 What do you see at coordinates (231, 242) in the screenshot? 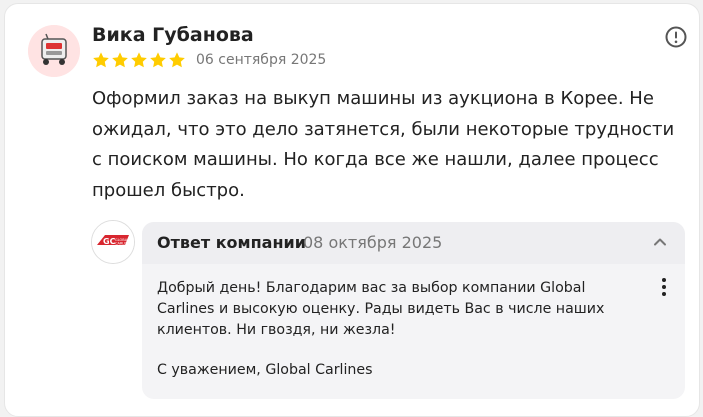
I see `reply-title: Ответ компании` at bounding box center [231, 242].